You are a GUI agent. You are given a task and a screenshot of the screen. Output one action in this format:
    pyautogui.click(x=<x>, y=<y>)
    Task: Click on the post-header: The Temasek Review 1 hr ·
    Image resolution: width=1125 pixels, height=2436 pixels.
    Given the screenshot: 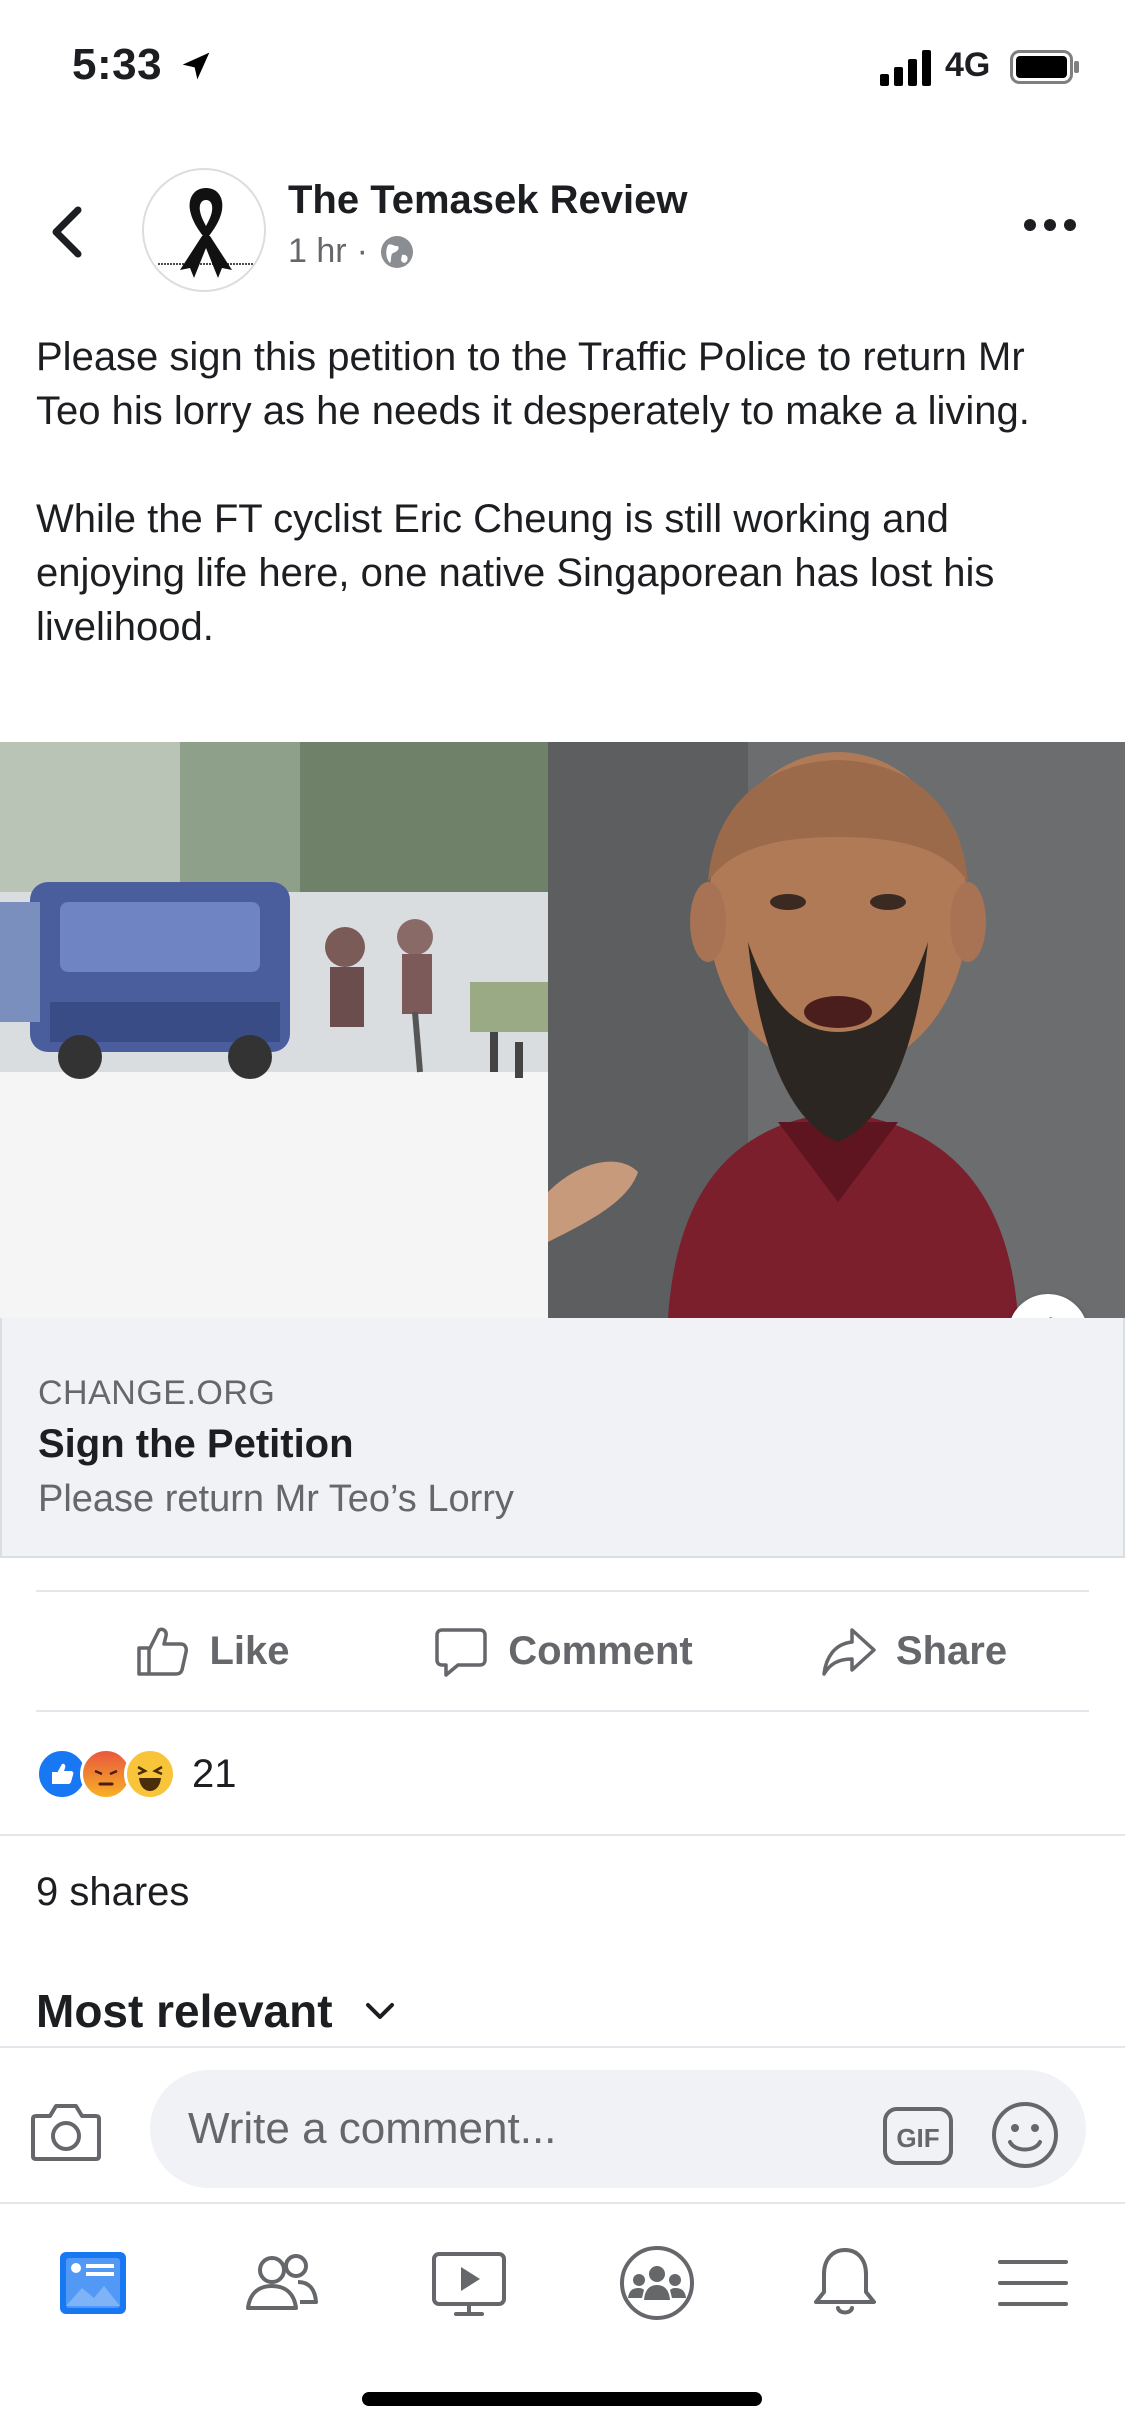 What is the action you would take?
    pyautogui.click(x=562, y=230)
    